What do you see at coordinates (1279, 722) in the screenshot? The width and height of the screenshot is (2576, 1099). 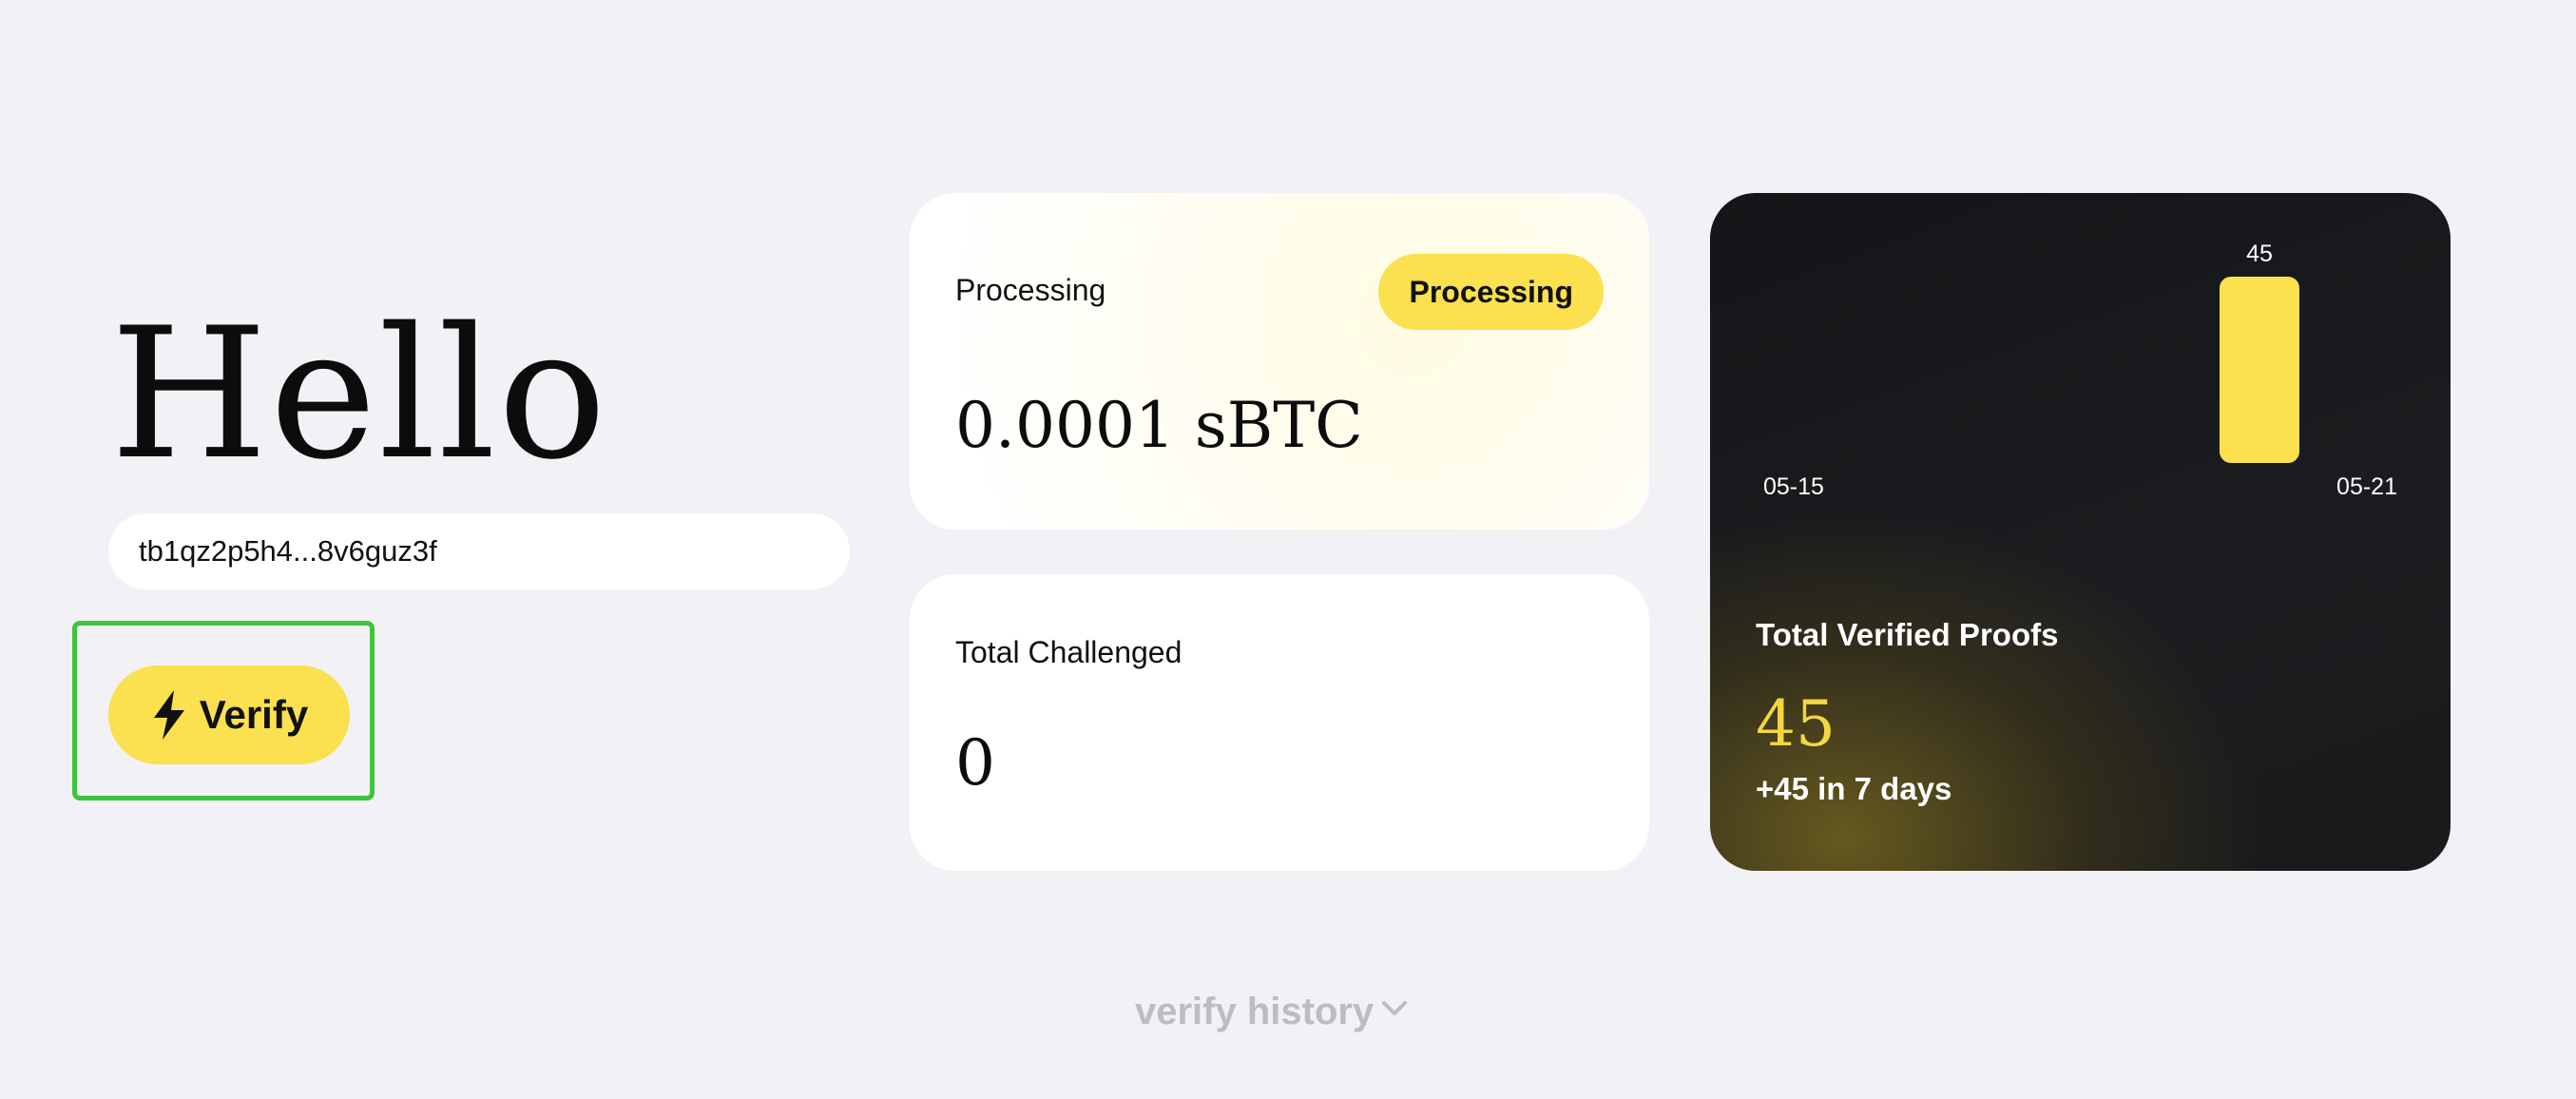 I see `total-challenged-card: Total Challenged 0` at bounding box center [1279, 722].